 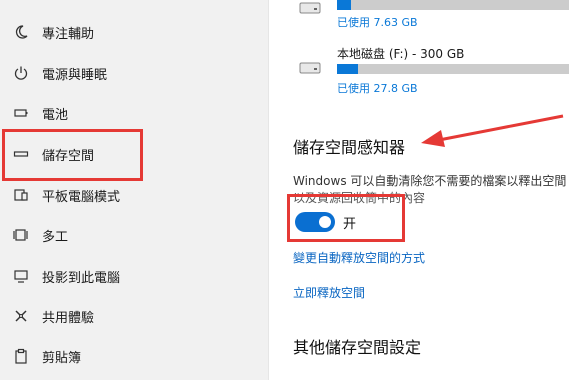 I want to click on battery-icon, so click(x=21, y=113).